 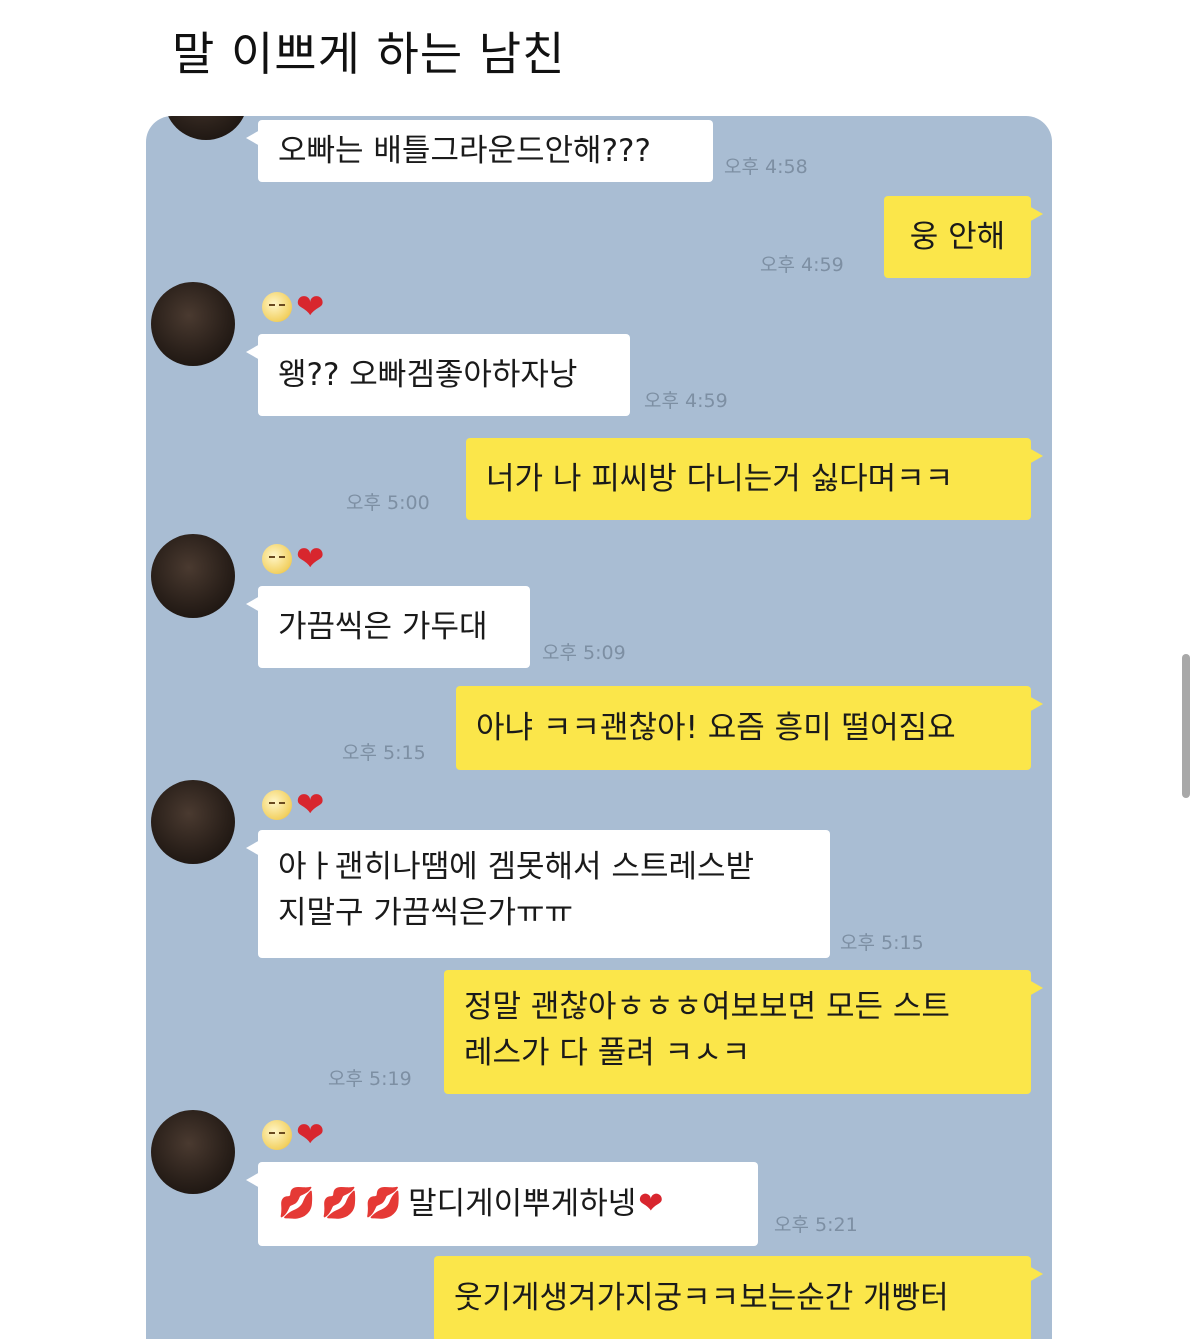 I want to click on message-time: 오후 5:00, so click(x=388, y=503).